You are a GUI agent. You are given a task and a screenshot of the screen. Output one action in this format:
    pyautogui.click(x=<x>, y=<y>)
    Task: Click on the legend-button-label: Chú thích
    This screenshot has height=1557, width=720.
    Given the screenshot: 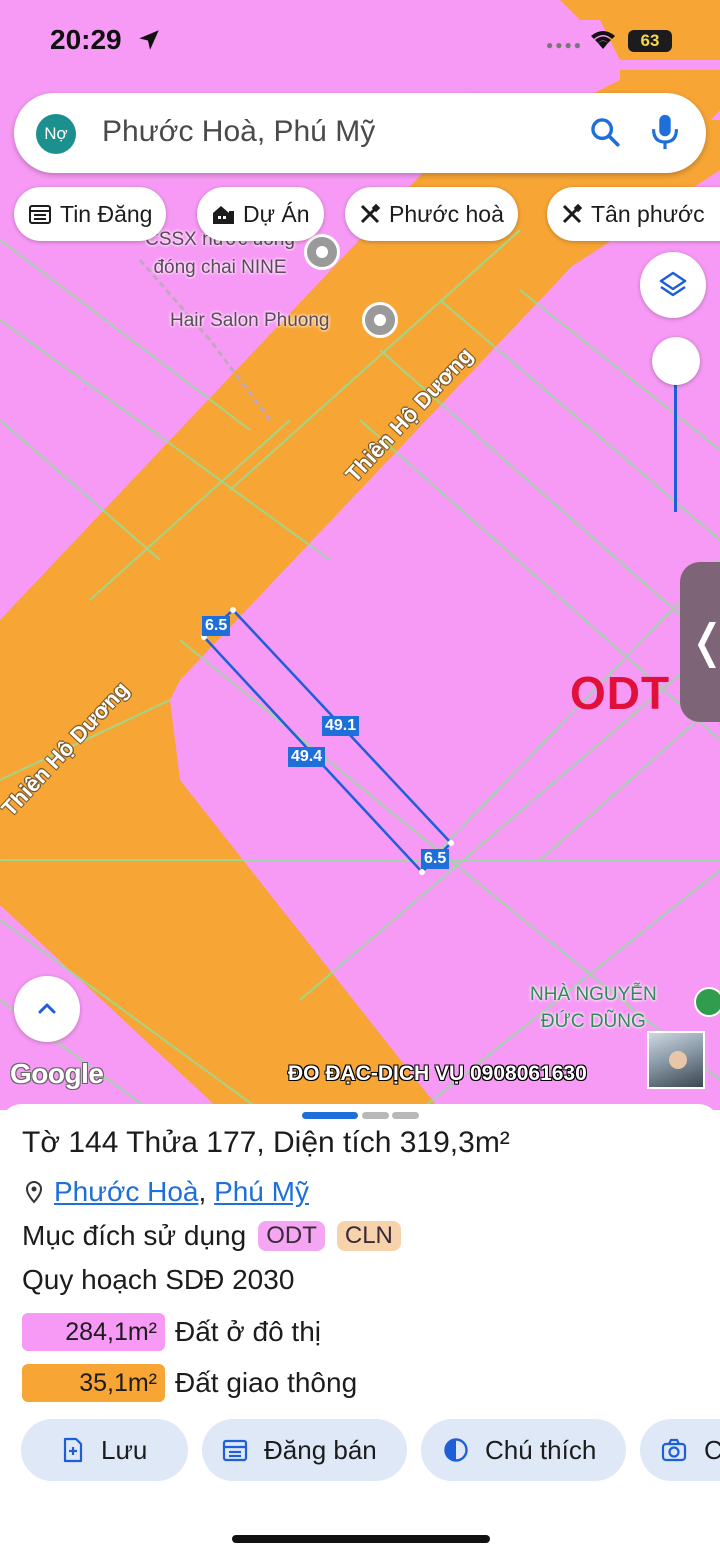 What is the action you would take?
    pyautogui.click(x=541, y=1449)
    